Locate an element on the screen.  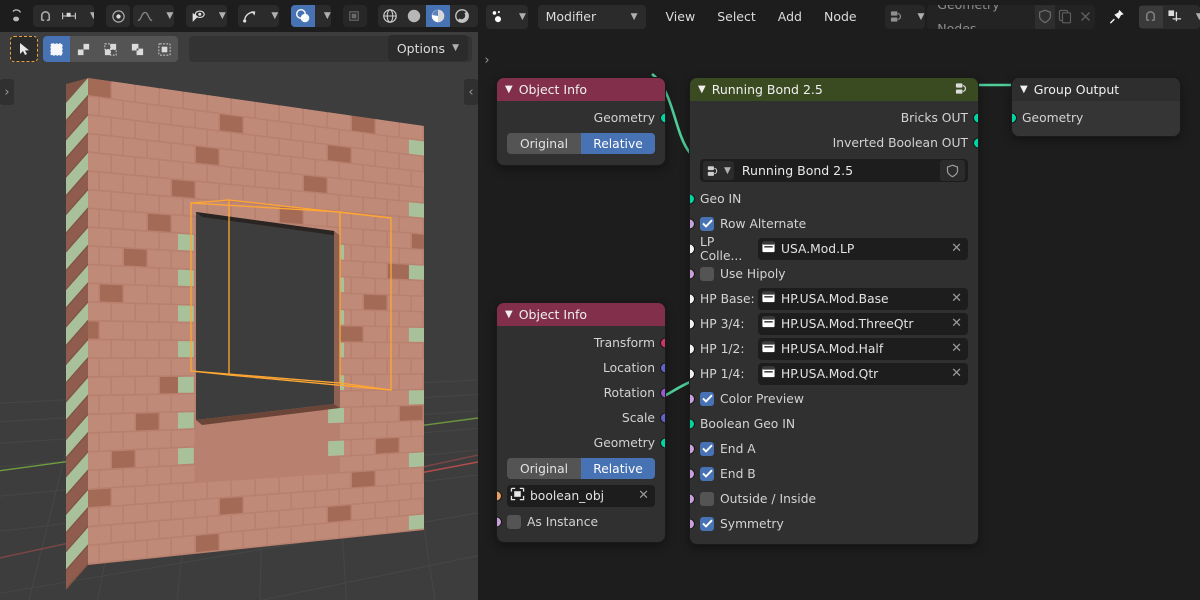
snap-dropdown-chevron-icon: ▼ is located at coordinates (87, 16).